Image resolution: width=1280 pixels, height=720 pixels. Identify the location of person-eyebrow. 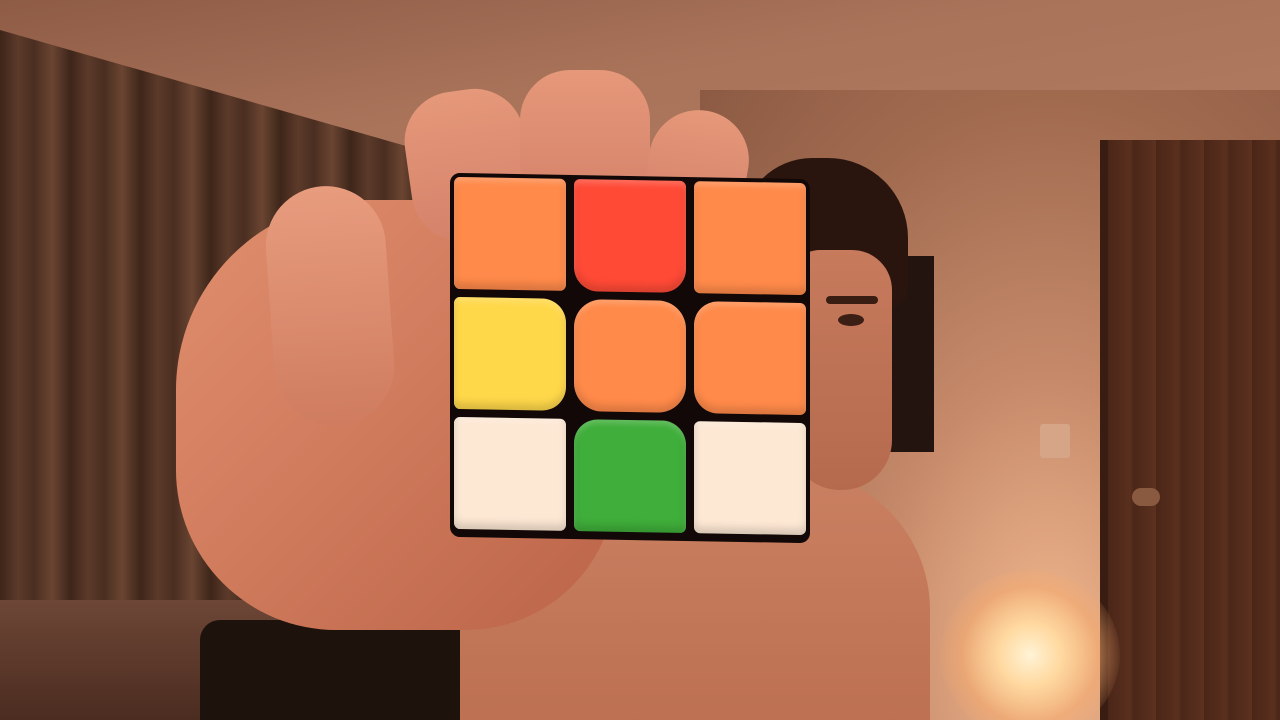
(852, 300).